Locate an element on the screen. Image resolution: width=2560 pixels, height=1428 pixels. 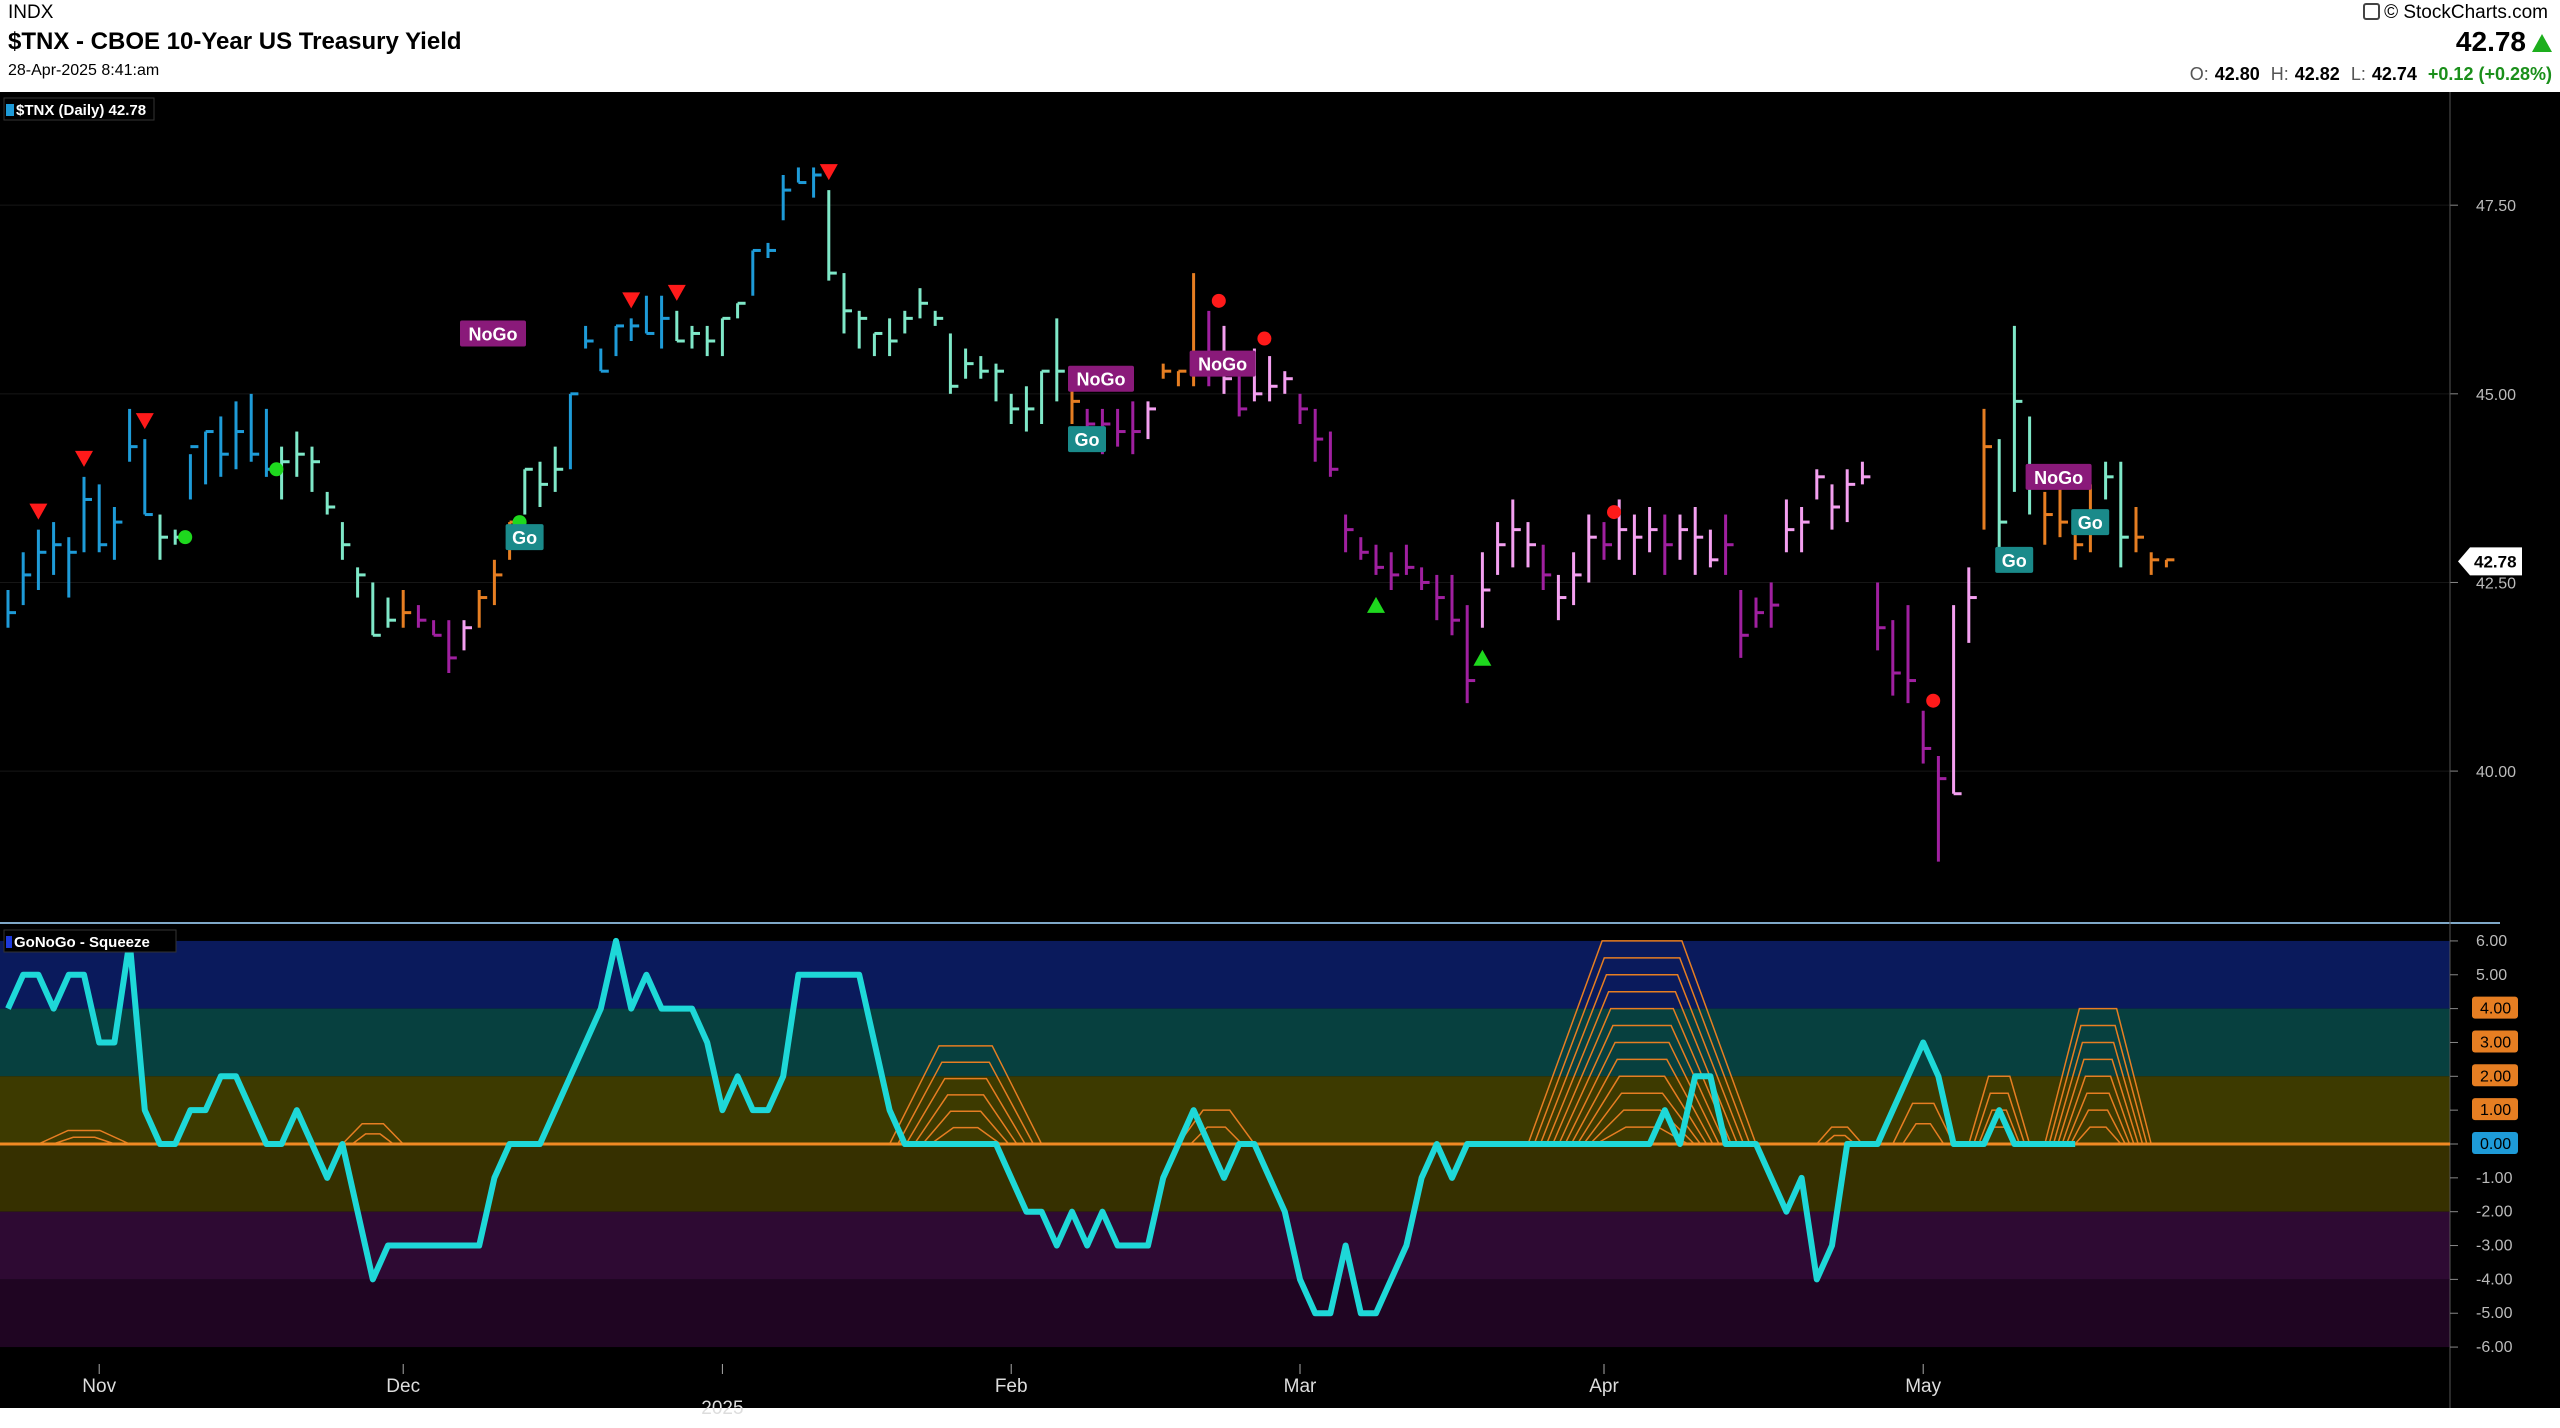
oscillator-tick-label: -3.00 is located at coordinates (2494, 1246).